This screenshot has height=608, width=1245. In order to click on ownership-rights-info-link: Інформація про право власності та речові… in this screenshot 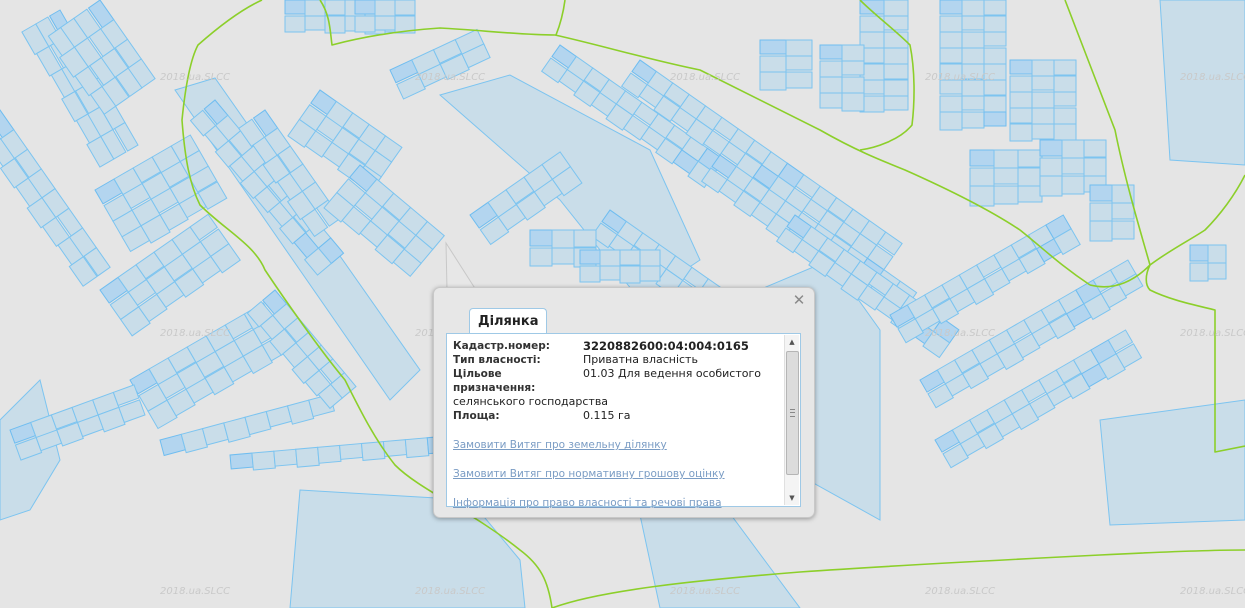, I will do `click(615, 503)`.